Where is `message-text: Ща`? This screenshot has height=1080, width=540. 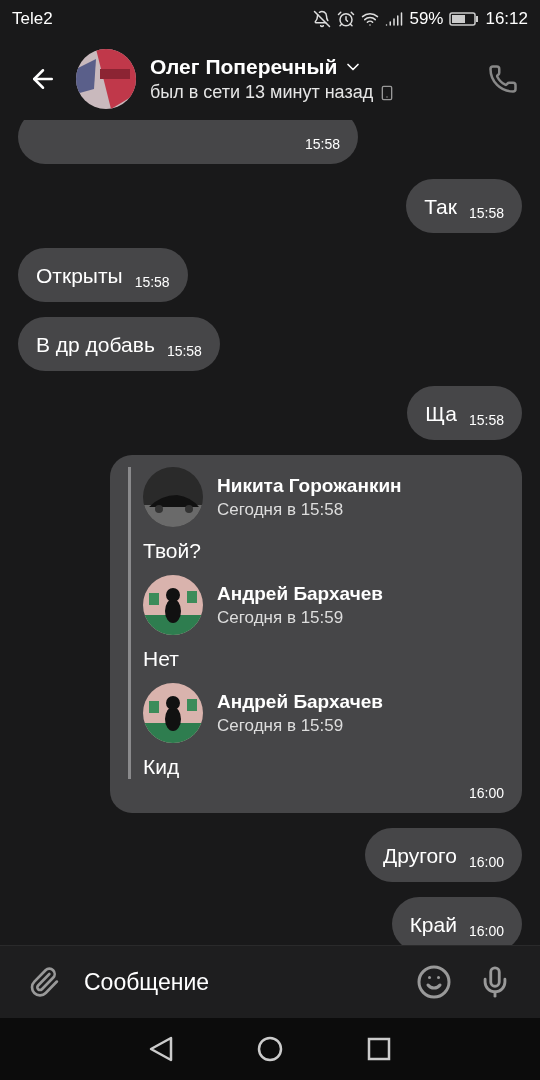 message-text: Ща is located at coordinates (441, 414).